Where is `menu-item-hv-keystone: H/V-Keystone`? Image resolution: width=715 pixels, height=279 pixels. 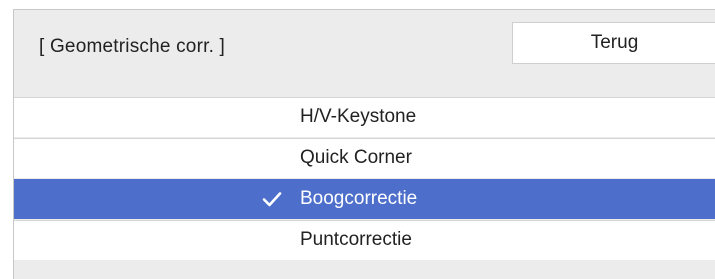 menu-item-hv-keystone: H/V-Keystone is located at coordinates (364, 117).